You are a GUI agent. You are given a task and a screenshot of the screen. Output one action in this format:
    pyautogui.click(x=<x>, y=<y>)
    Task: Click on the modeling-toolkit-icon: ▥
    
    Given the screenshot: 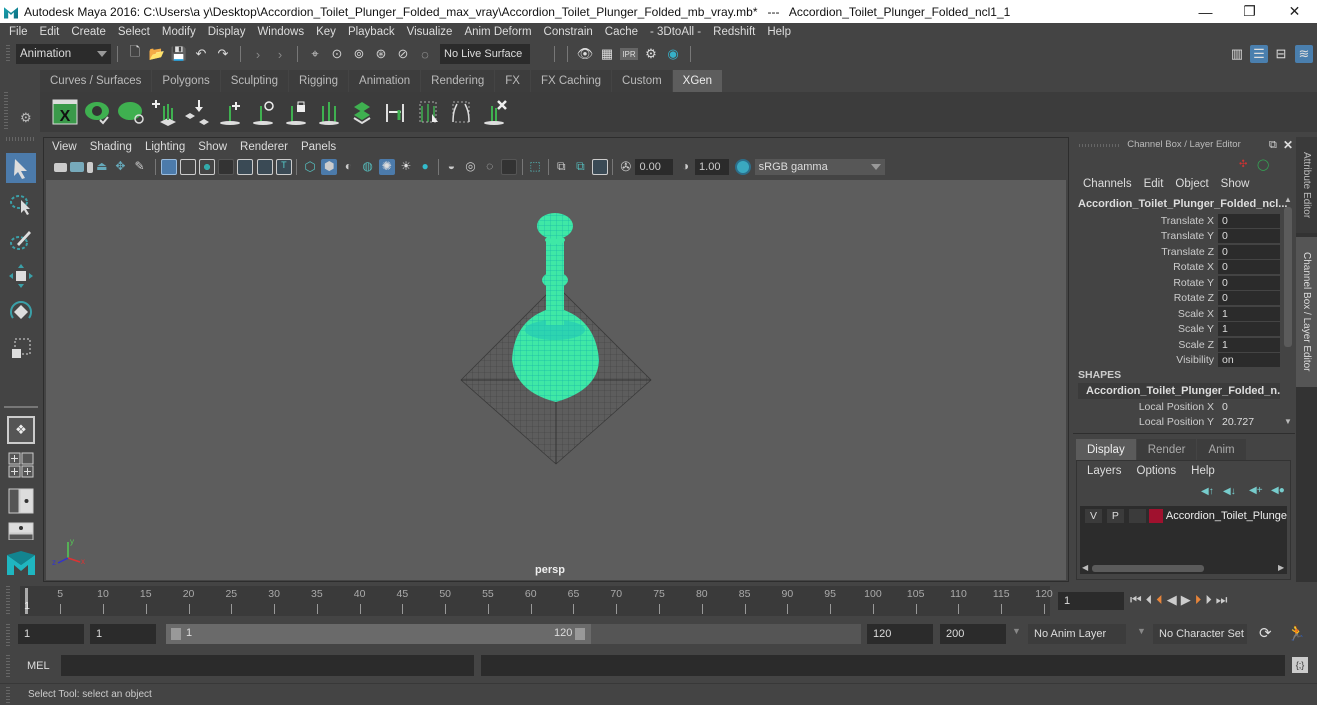 What is the action you would take?
    pyautogui.click(x=1237, y=54)
    